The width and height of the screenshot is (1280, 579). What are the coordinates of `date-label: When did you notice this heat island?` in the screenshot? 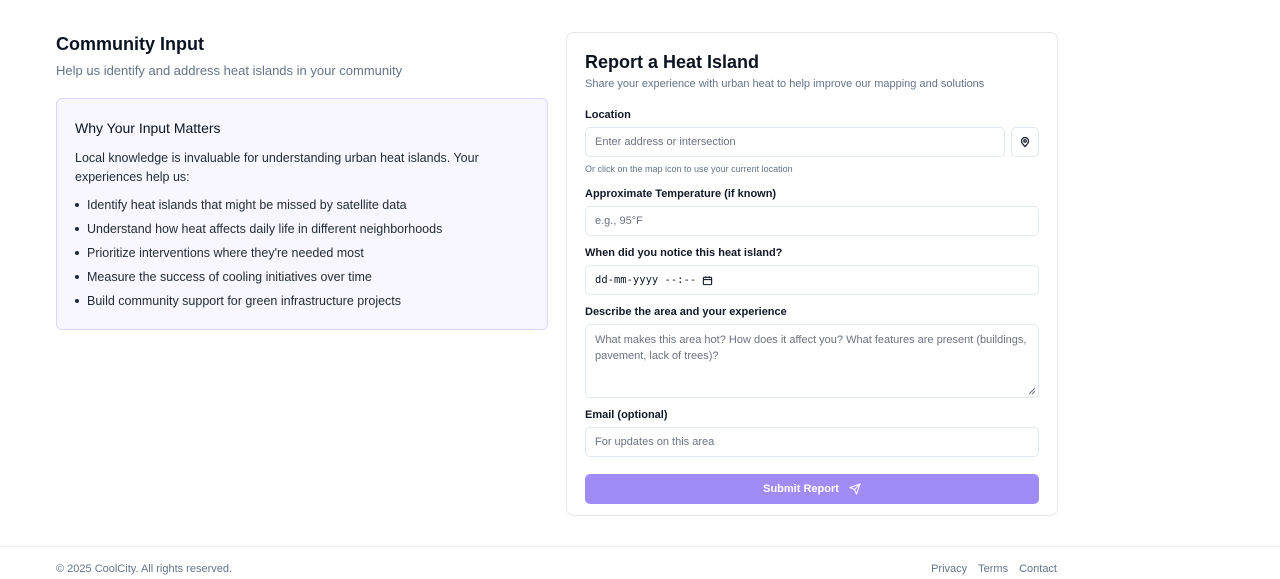 It's located at (684, 253).